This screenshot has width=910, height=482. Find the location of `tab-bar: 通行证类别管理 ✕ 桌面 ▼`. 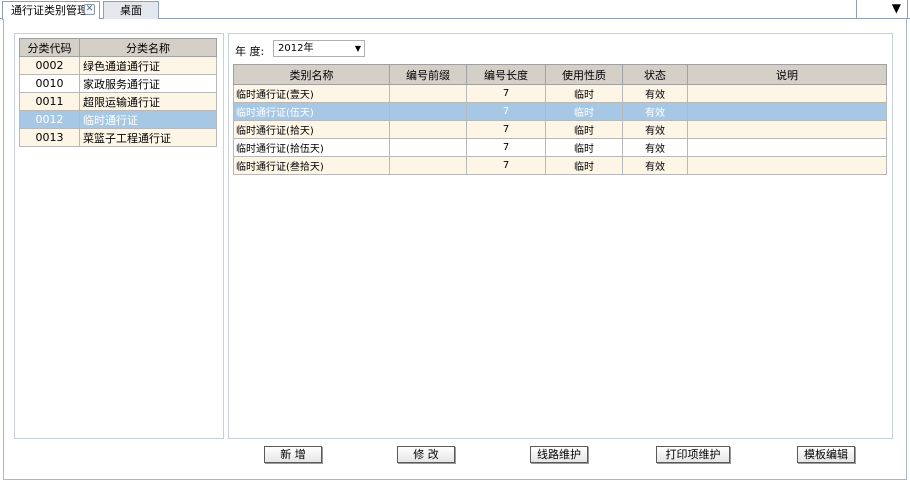

tab-bar: 通行证类别管理 ✕ 桌面 ▼ is located at coordinates (455, 10).